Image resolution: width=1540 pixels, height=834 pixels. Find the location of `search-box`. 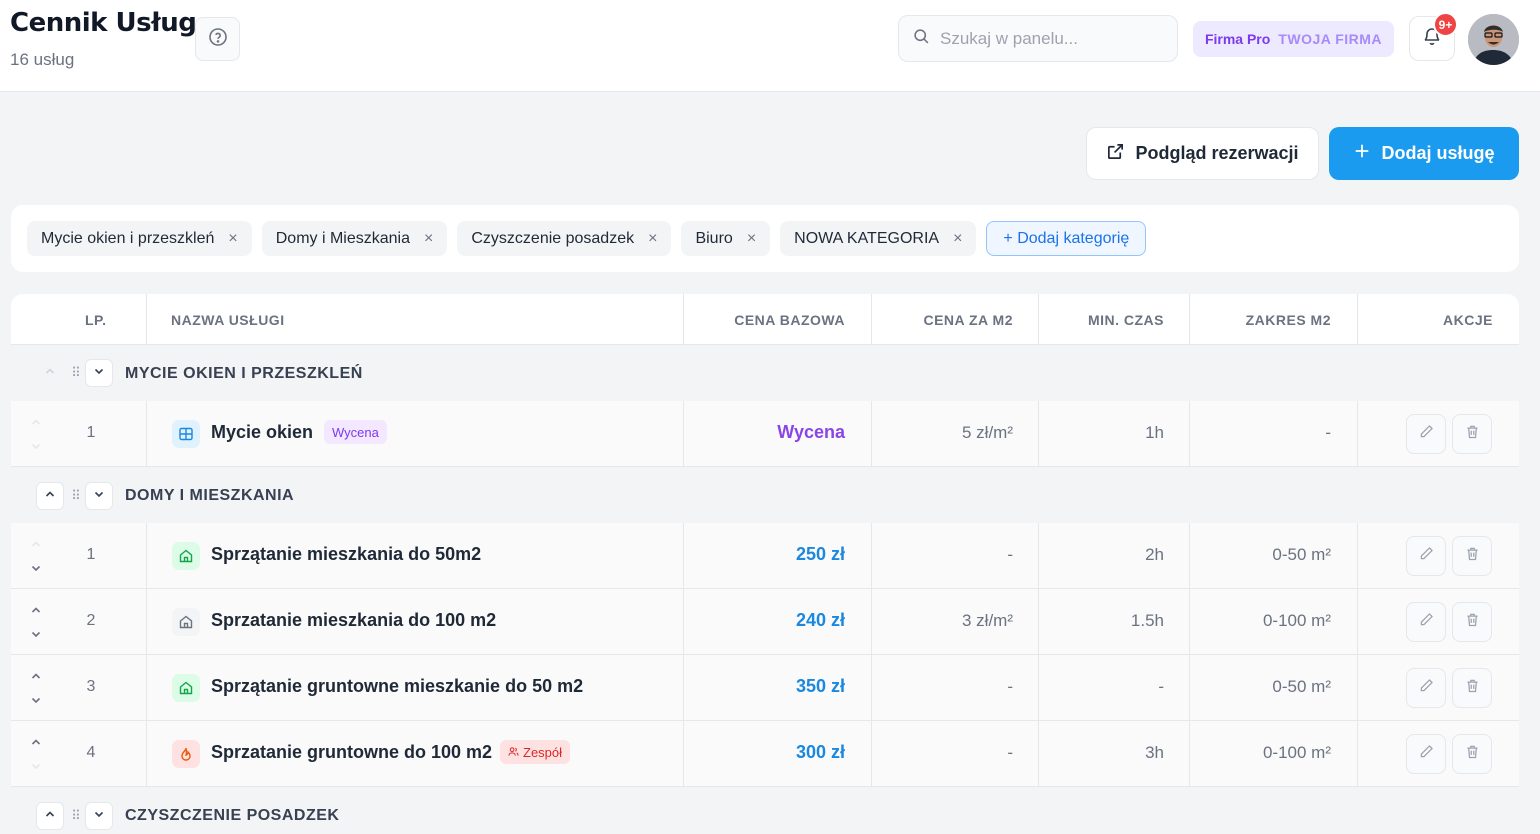

search-box is located at coordinates (1038, 38).